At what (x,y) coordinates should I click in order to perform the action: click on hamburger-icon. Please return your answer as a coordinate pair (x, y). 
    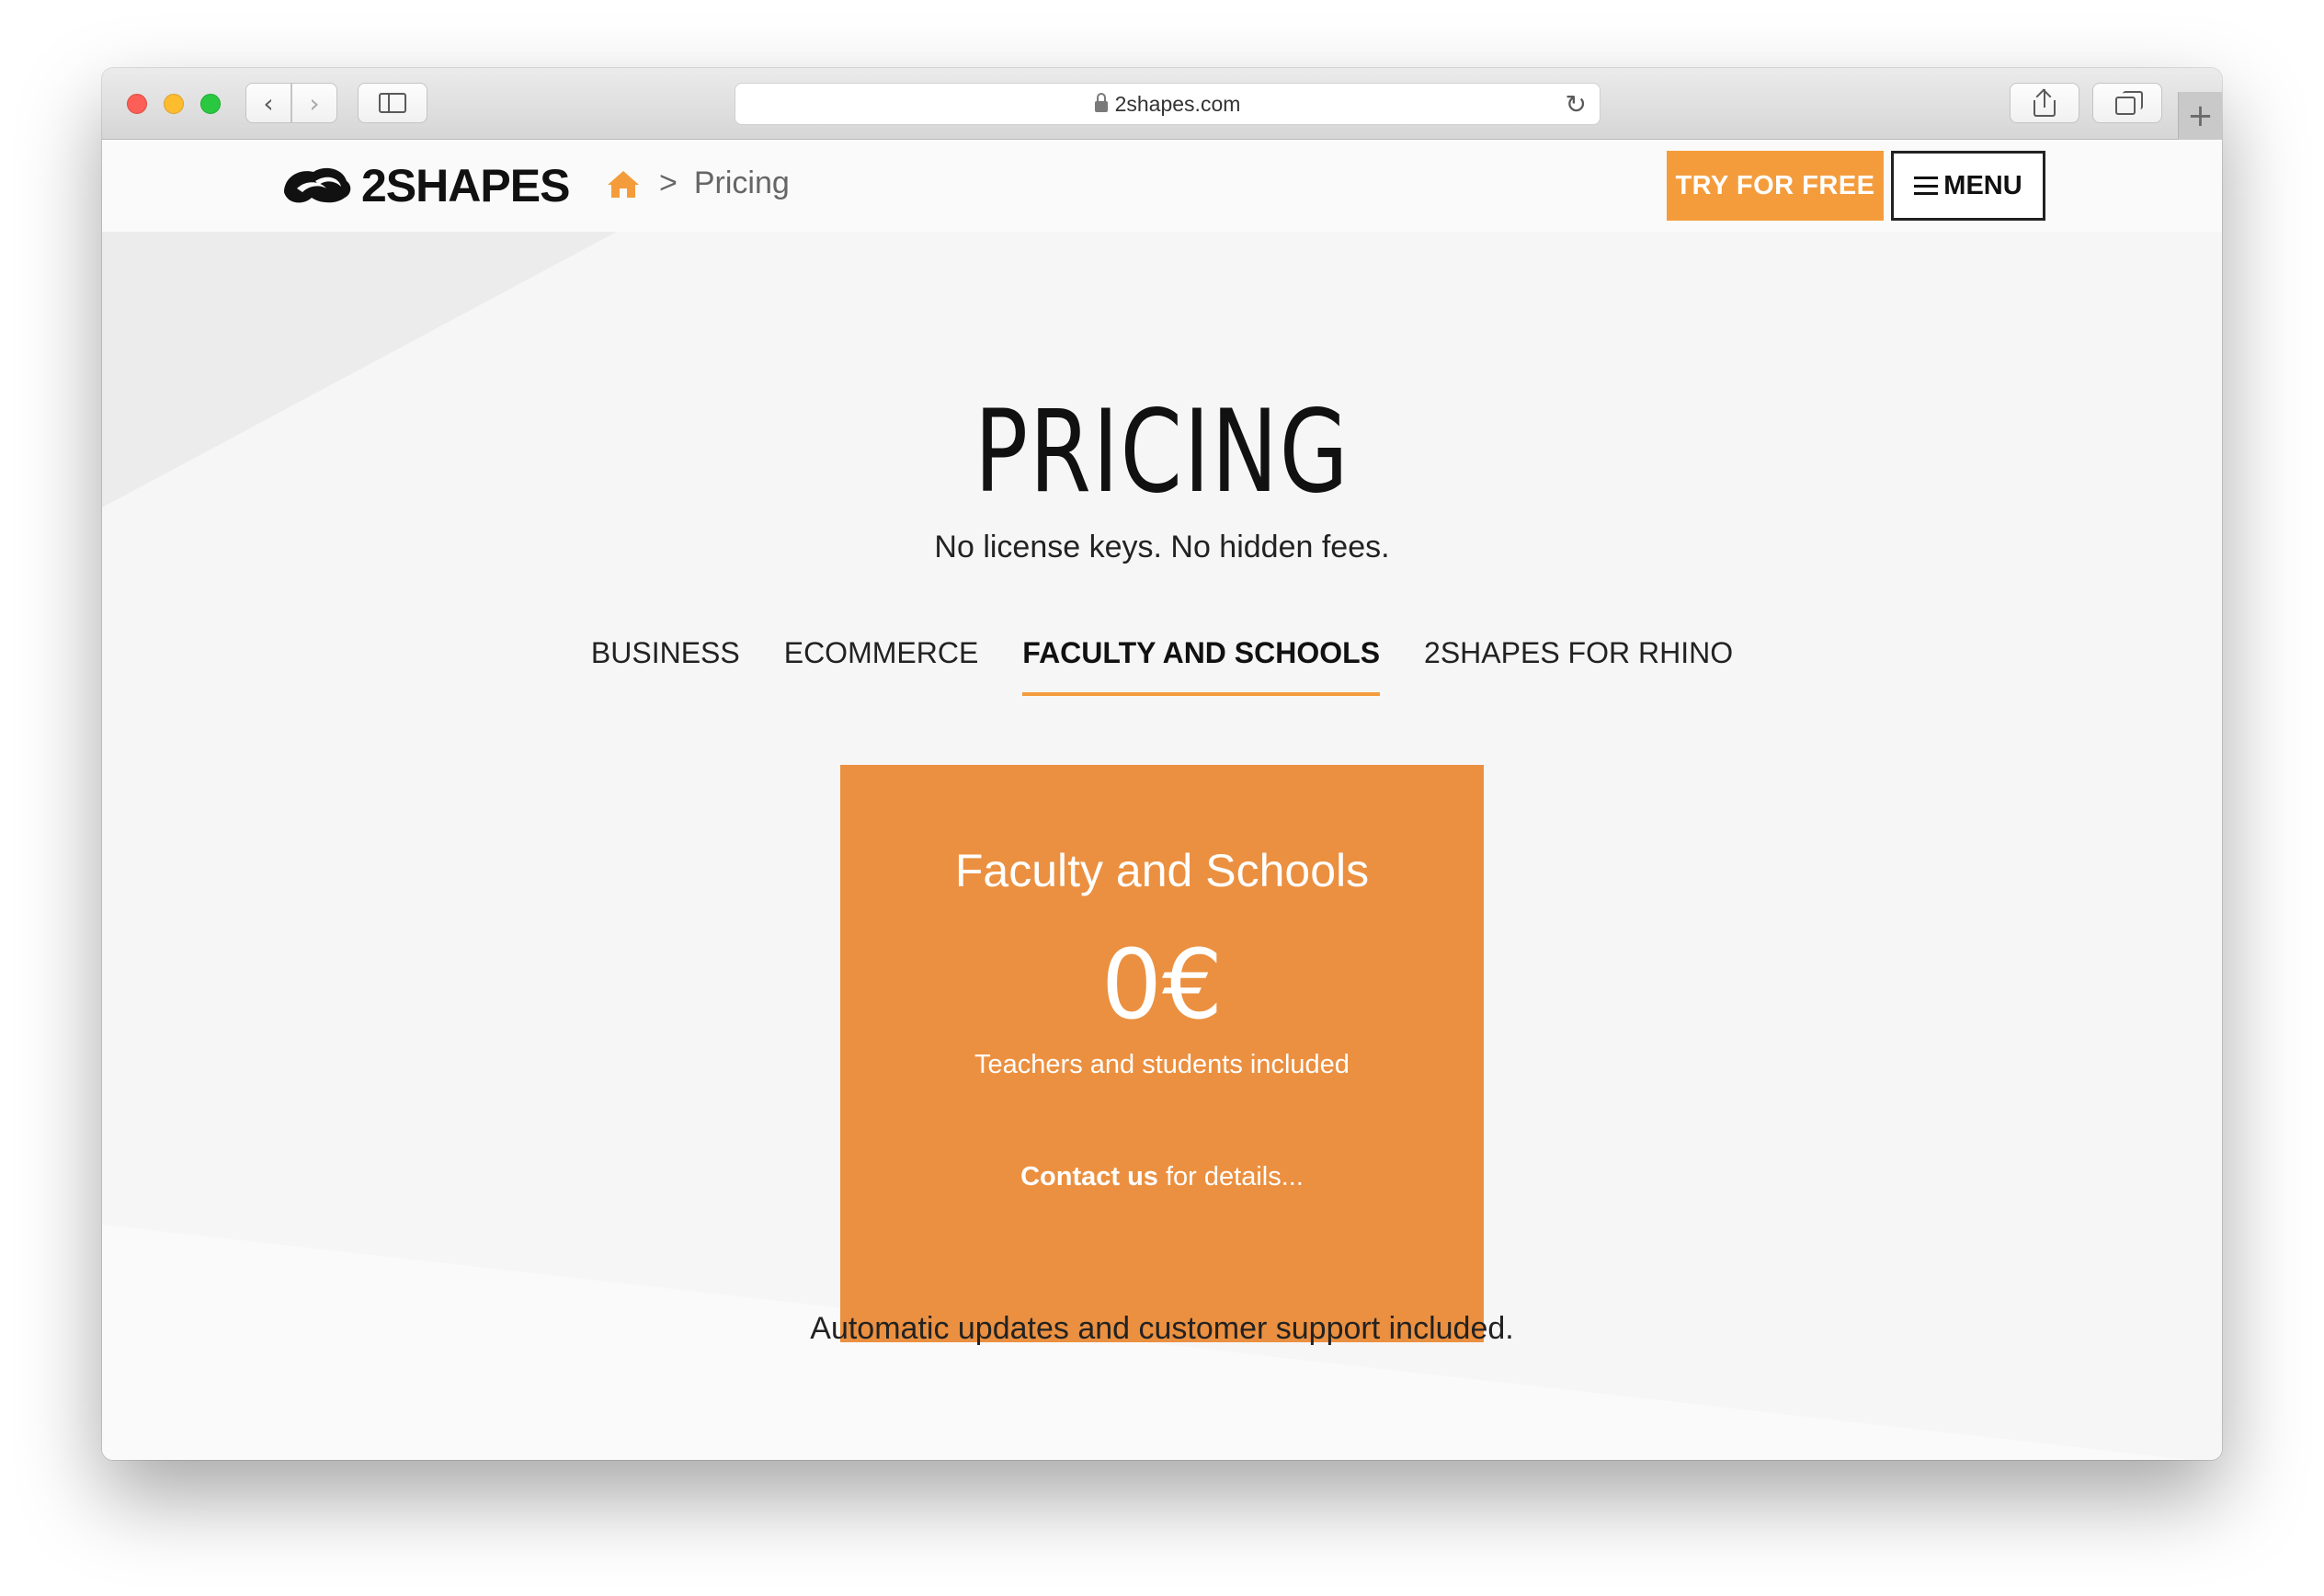
    Looking at the image, I should click on (1927, 186).